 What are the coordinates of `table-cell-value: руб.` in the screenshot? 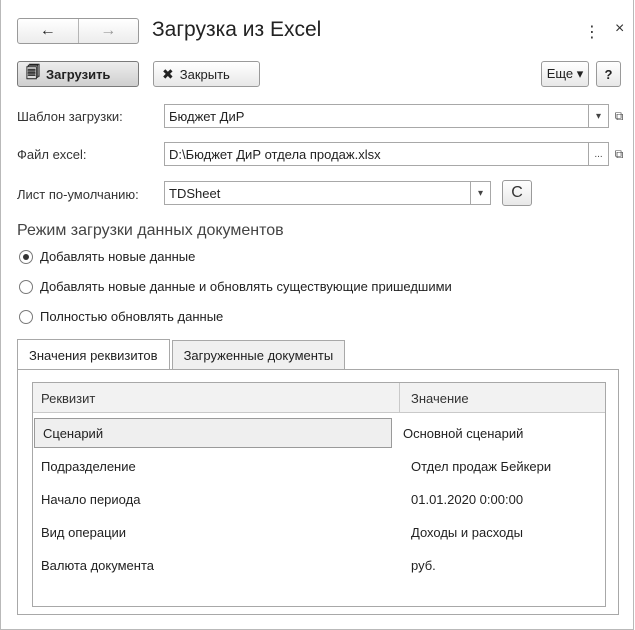 It's located at (502, 565).